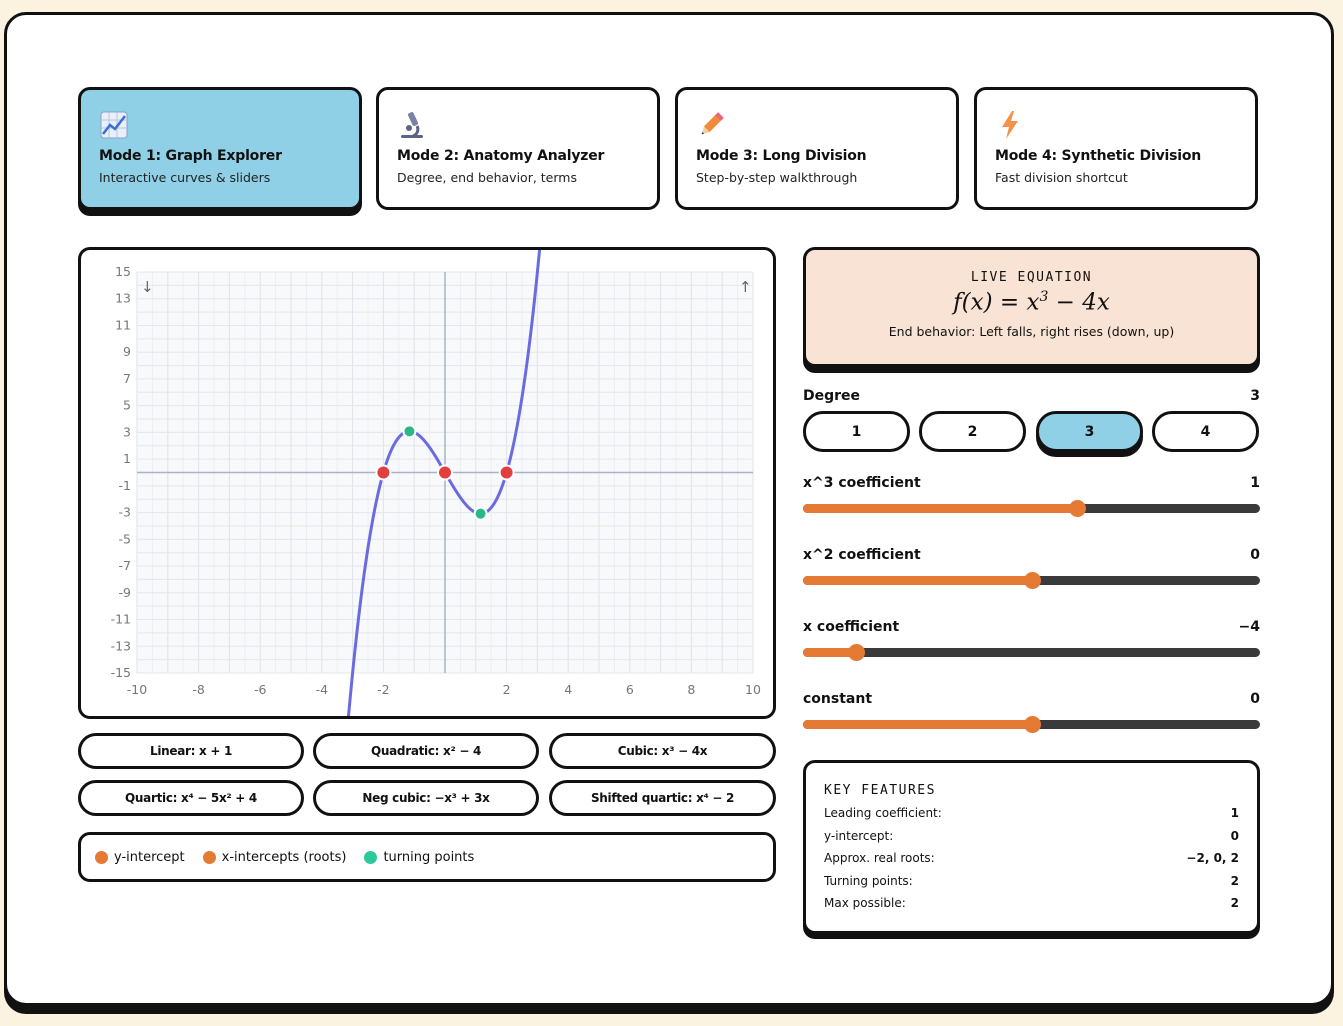 The height and width of the screenshot is (1026, 1343). Describe the element at coordinates (322, 689) in the screenshot. I see `x-tick-label: -4` at that location.